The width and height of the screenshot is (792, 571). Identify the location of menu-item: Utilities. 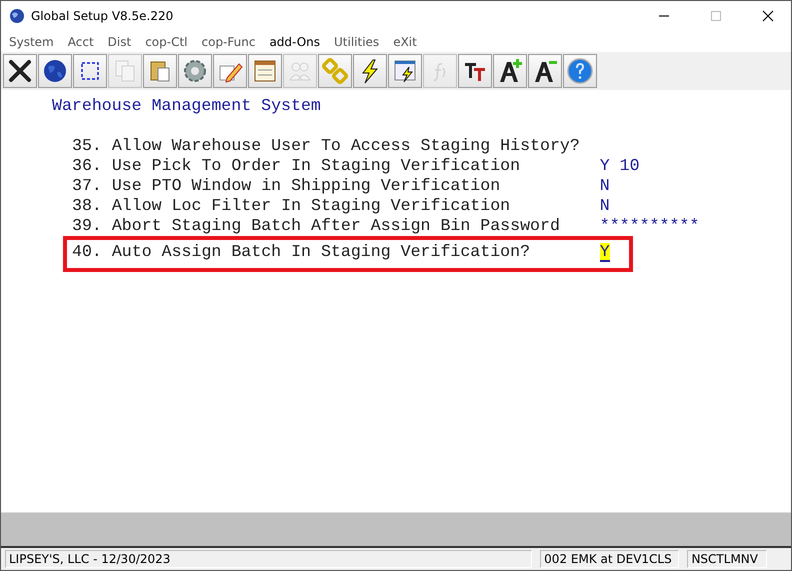
(357, 41).